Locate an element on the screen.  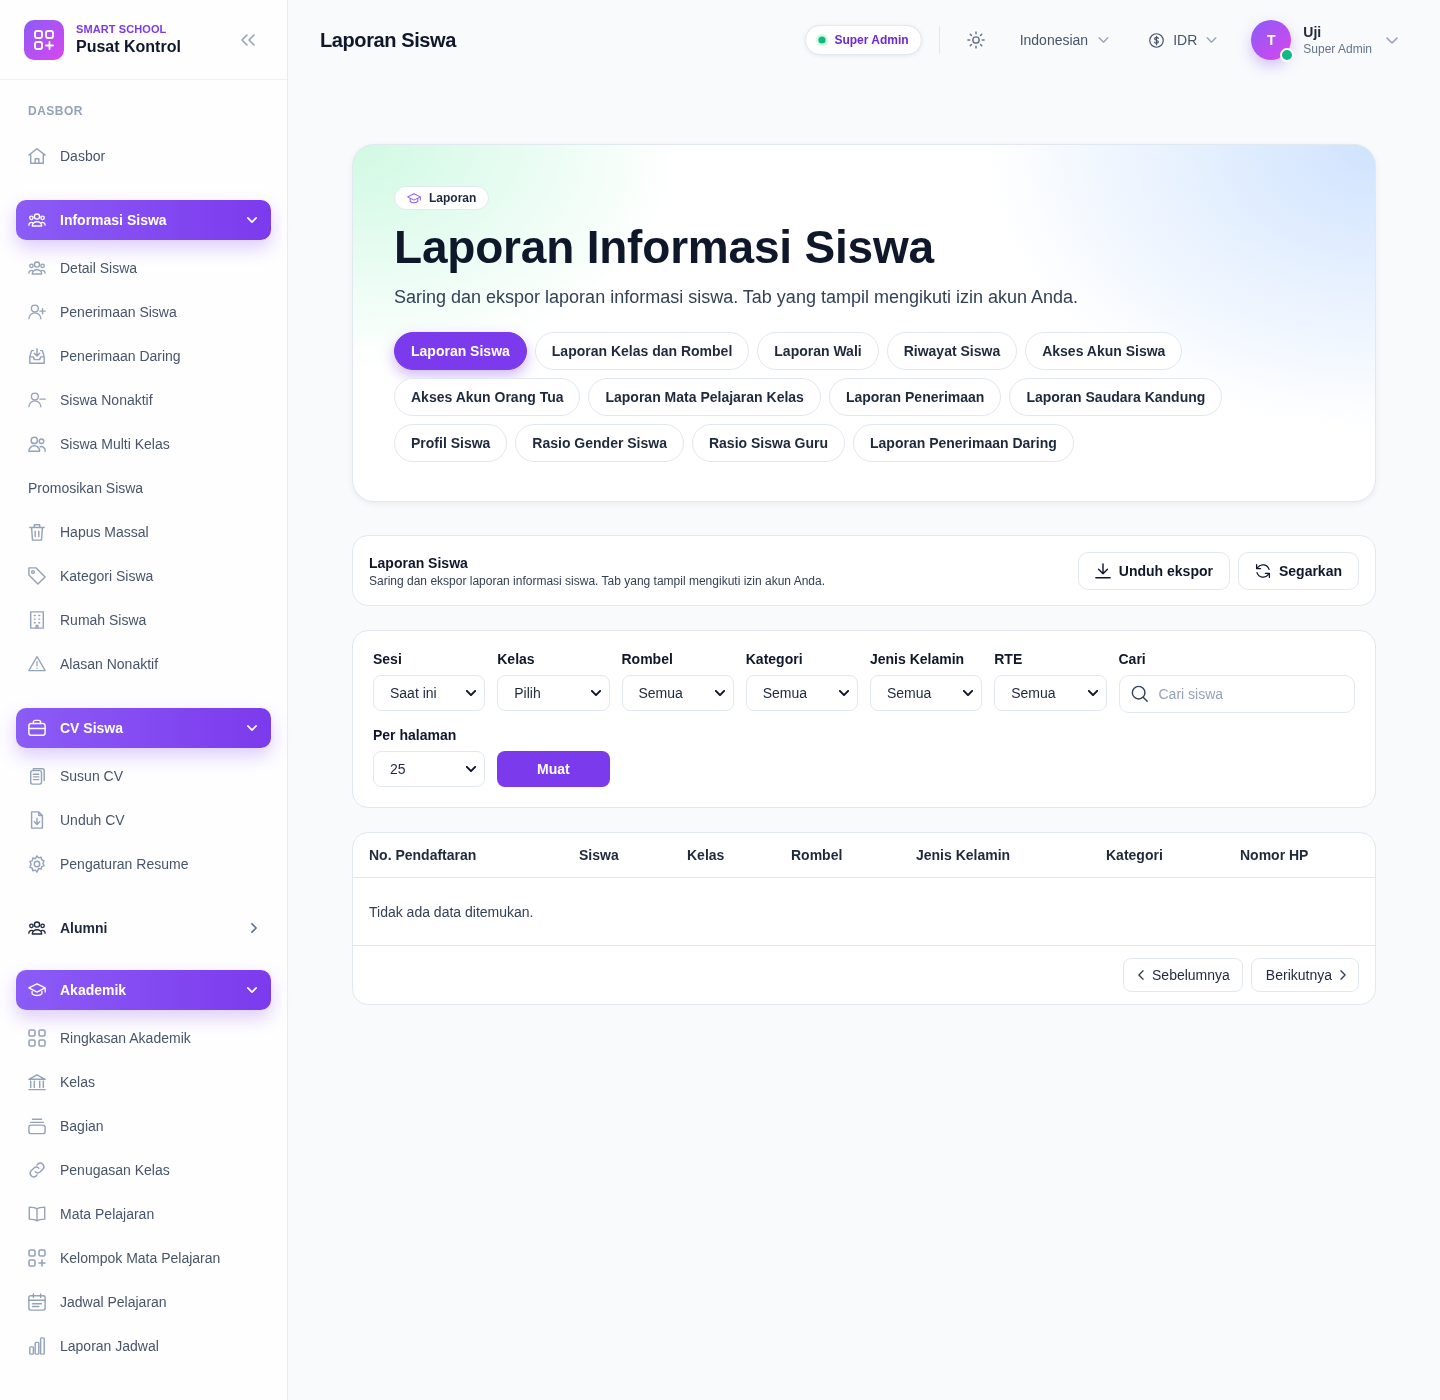
dollar-icon is located at coordinates (1157, 40).